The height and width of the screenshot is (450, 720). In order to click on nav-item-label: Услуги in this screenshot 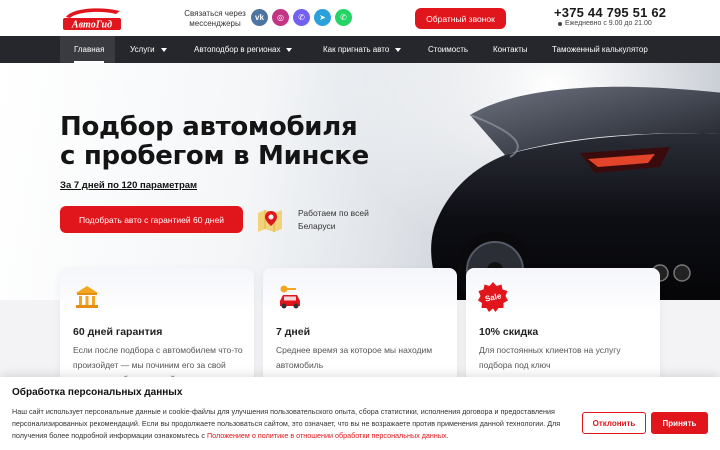, I will do `click(142, 49)`.